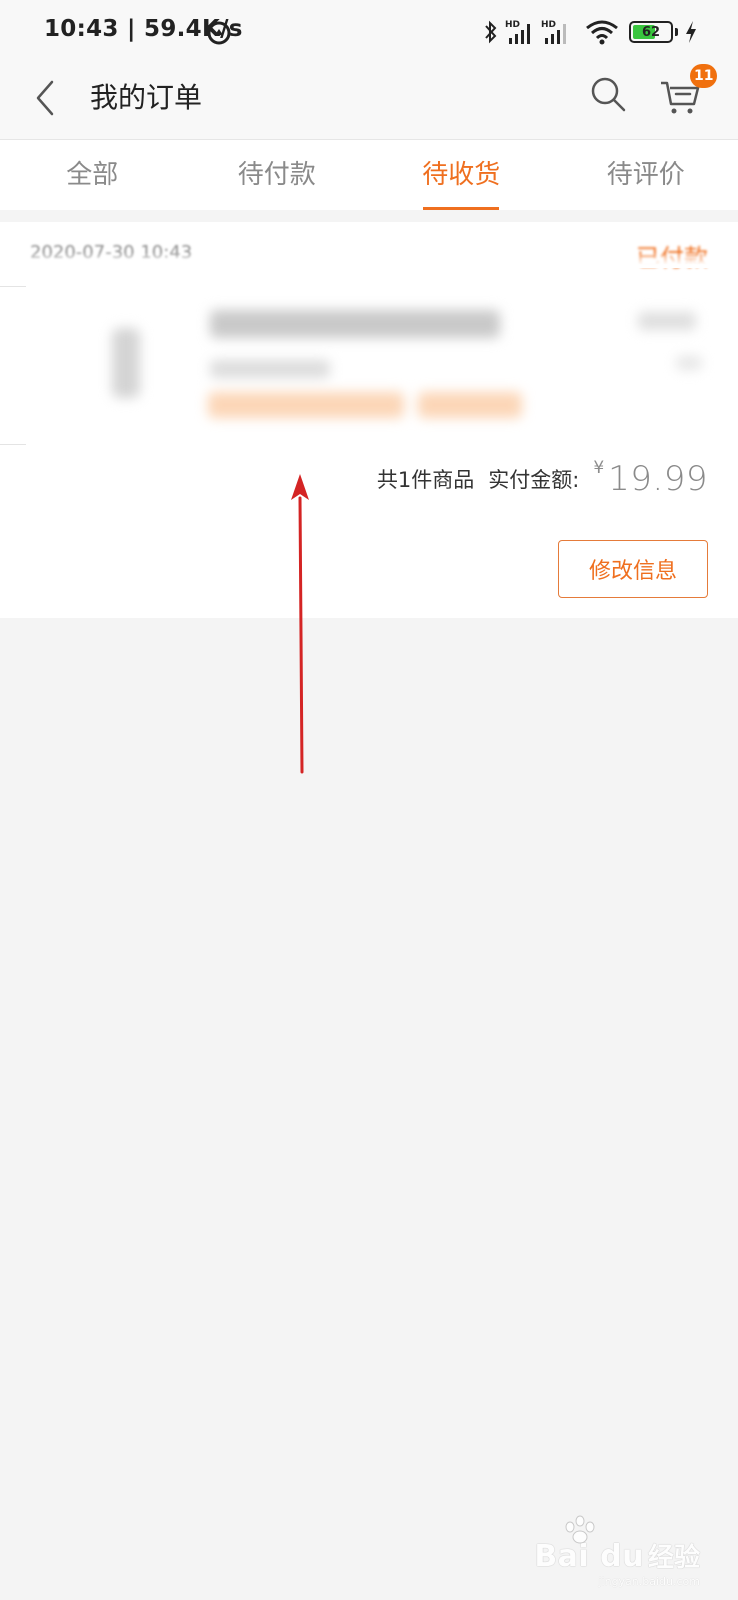 The image size is (738, 1600). Describe the element at coordinates (270, 369) in the screenshot. I see `product-spec-redacted` at that location.